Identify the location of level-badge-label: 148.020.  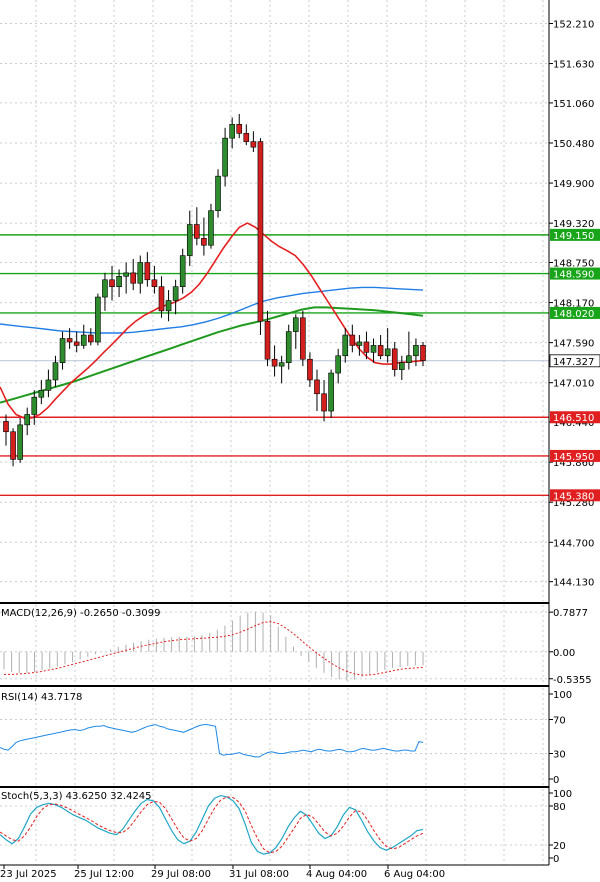
(573, 314).